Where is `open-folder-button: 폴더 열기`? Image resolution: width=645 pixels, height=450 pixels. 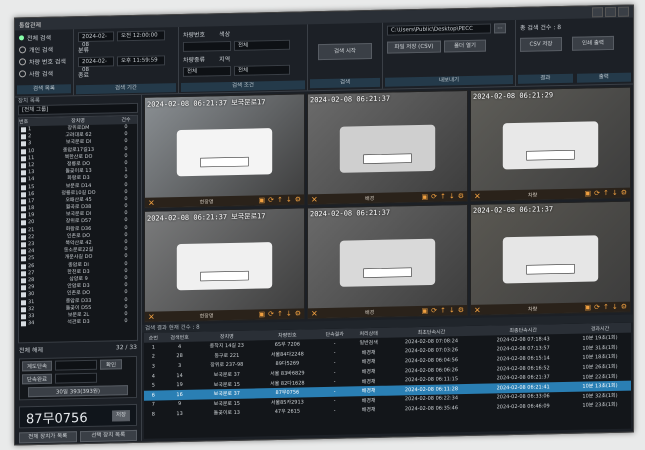
open-folder-button: 폴더 열기 is located at coordinates (465, 46).